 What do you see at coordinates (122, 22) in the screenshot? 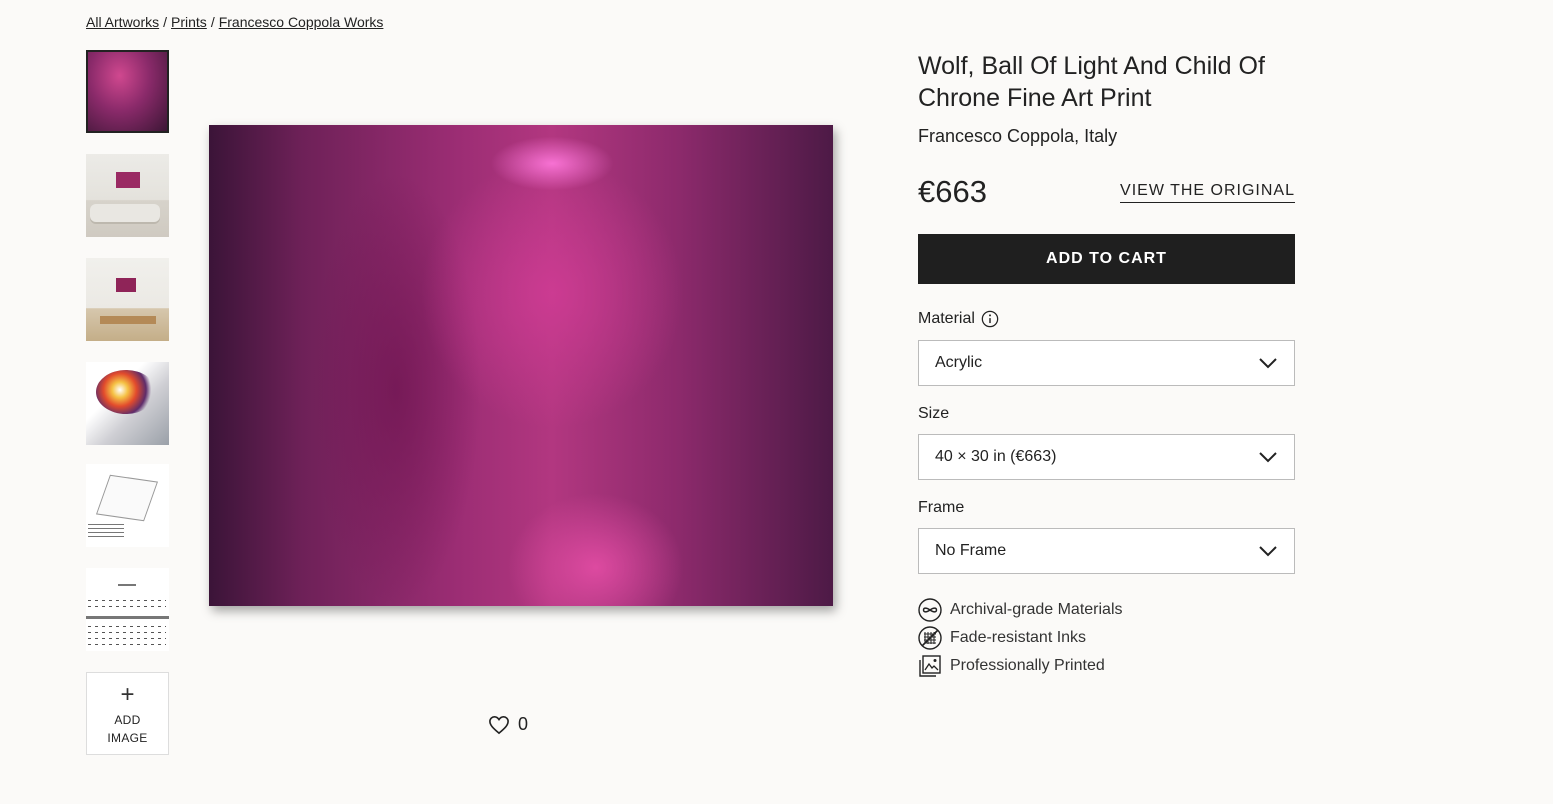
I see `breadcrumb-all-artworks: All Artworks` at bounding box center [122, 22].